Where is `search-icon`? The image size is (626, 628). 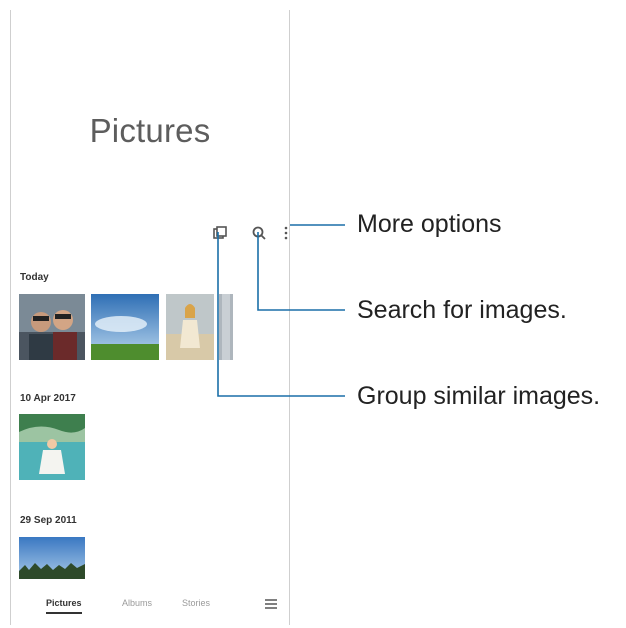
search-icon is located at coordinates (259, 233).